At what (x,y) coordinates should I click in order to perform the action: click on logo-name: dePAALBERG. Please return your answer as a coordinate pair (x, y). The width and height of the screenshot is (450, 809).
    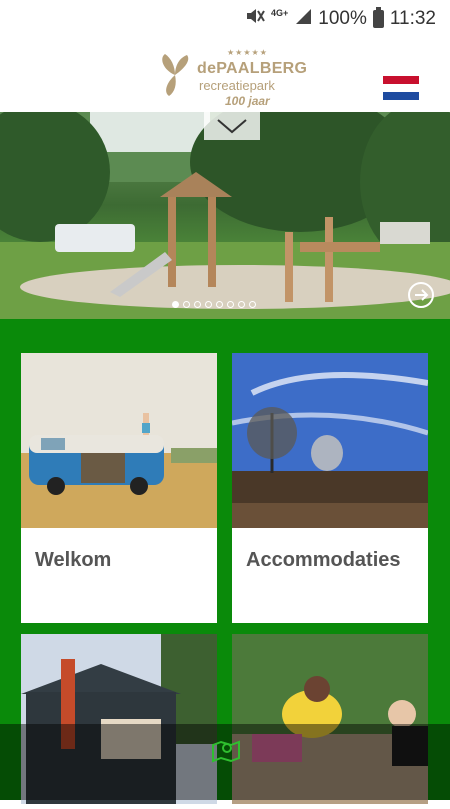
    Looking at the image, I should click on (252, 68).